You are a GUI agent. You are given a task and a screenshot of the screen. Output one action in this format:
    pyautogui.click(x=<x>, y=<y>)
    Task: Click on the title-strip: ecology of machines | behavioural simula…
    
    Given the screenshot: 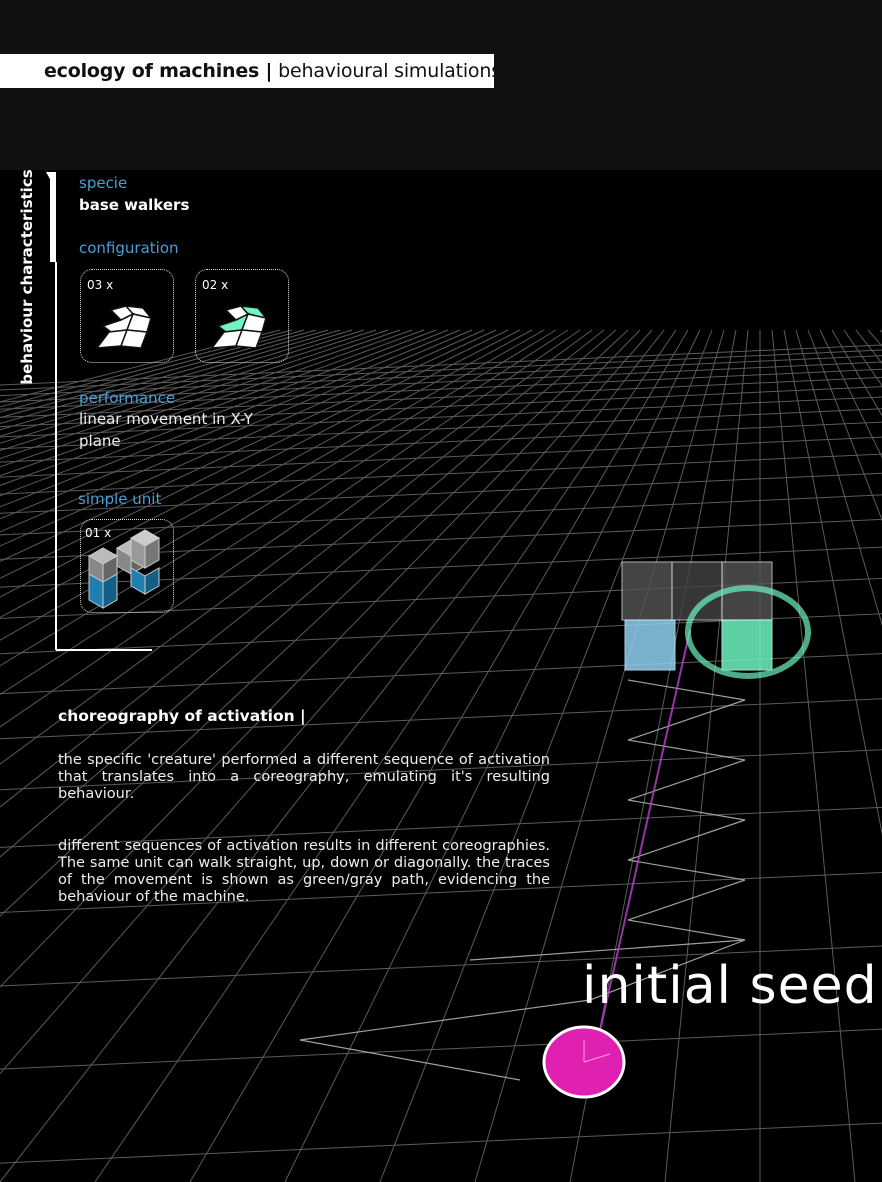 What is the action you would take?
    pyautogui.click(x=250, y=71)
    